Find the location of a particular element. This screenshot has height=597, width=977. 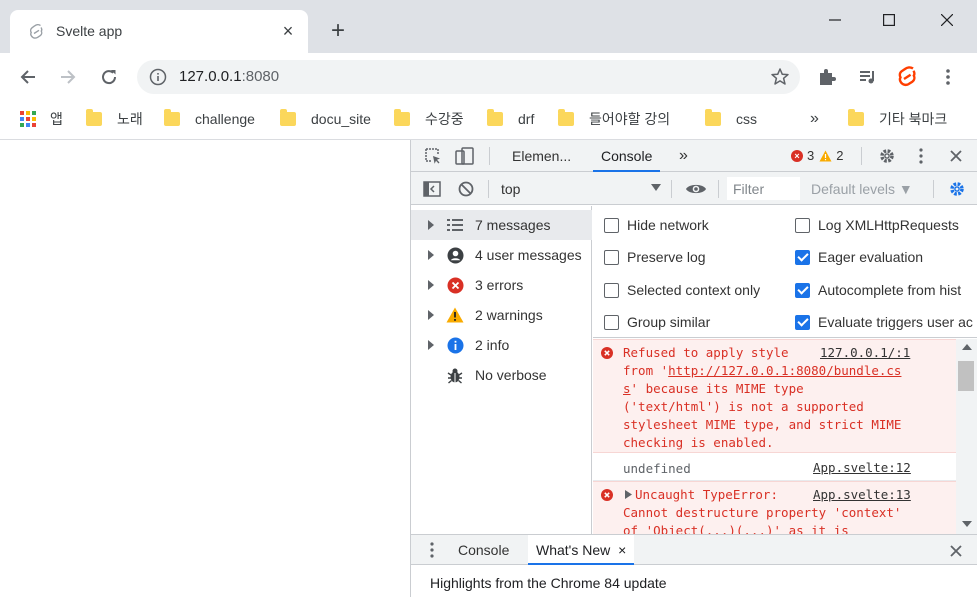

list-icon is located at coordinates (455, 225).